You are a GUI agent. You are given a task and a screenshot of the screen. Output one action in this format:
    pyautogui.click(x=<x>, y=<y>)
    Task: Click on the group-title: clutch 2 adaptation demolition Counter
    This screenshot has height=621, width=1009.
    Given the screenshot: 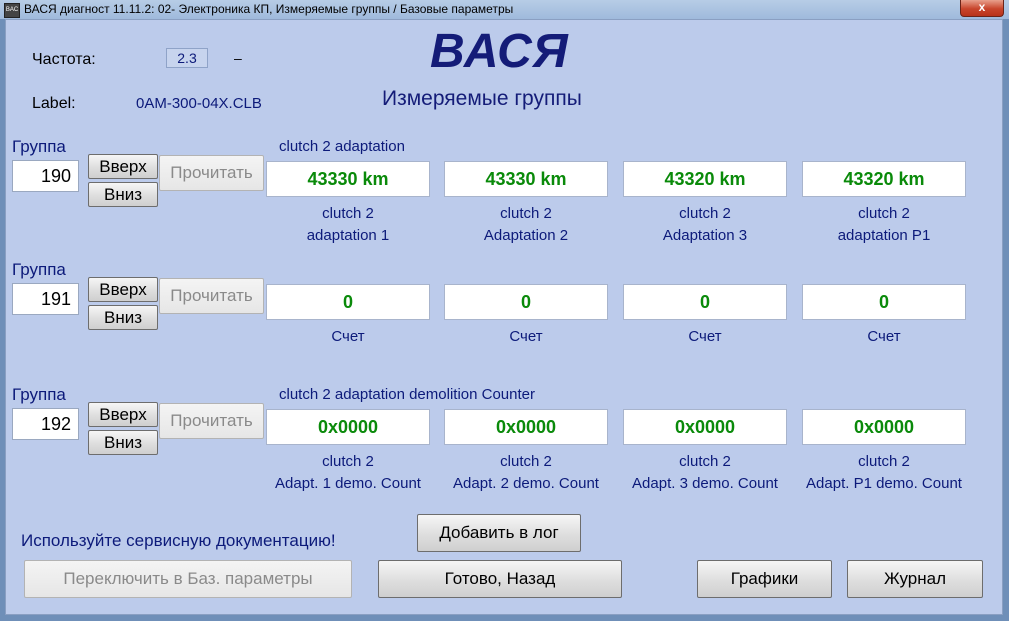 What is the action you would take?
    pyautogui.click(x=407, y=394)
    